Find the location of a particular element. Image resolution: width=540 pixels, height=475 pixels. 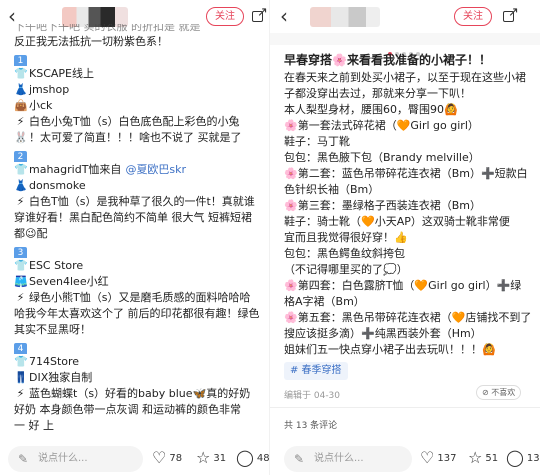

engagement-bar: ✎ 说点什么... ♡ 78 ☆ 31 ◯ 48 is located at coordinates (135, 456).